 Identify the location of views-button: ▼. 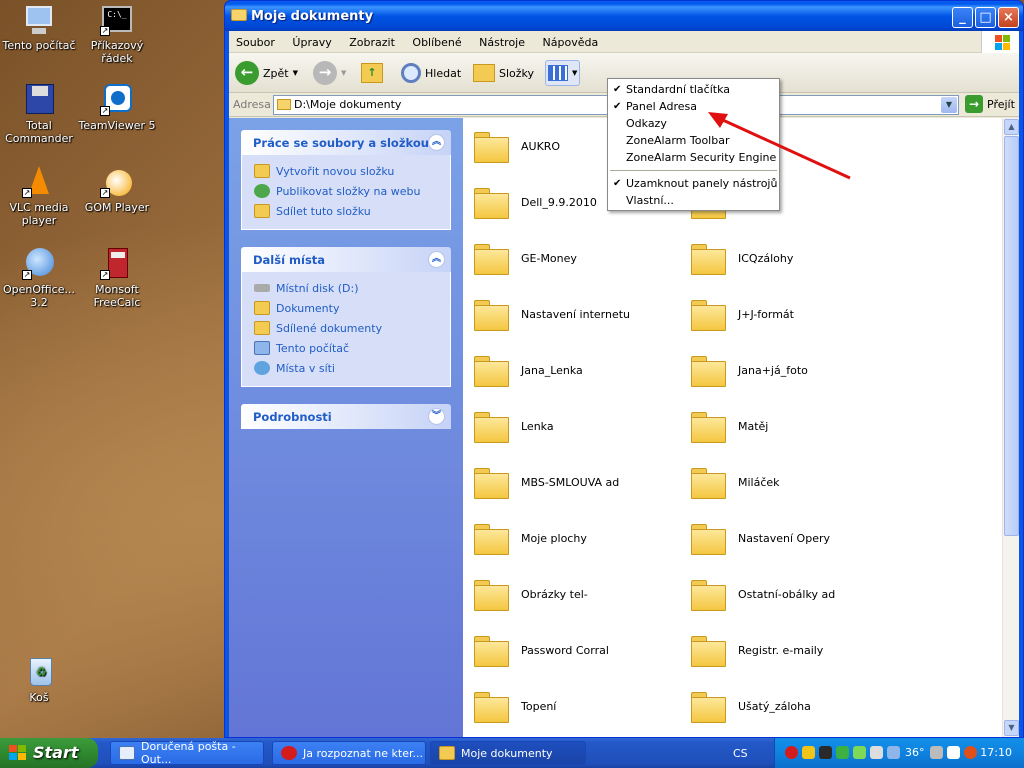
(563, 73).